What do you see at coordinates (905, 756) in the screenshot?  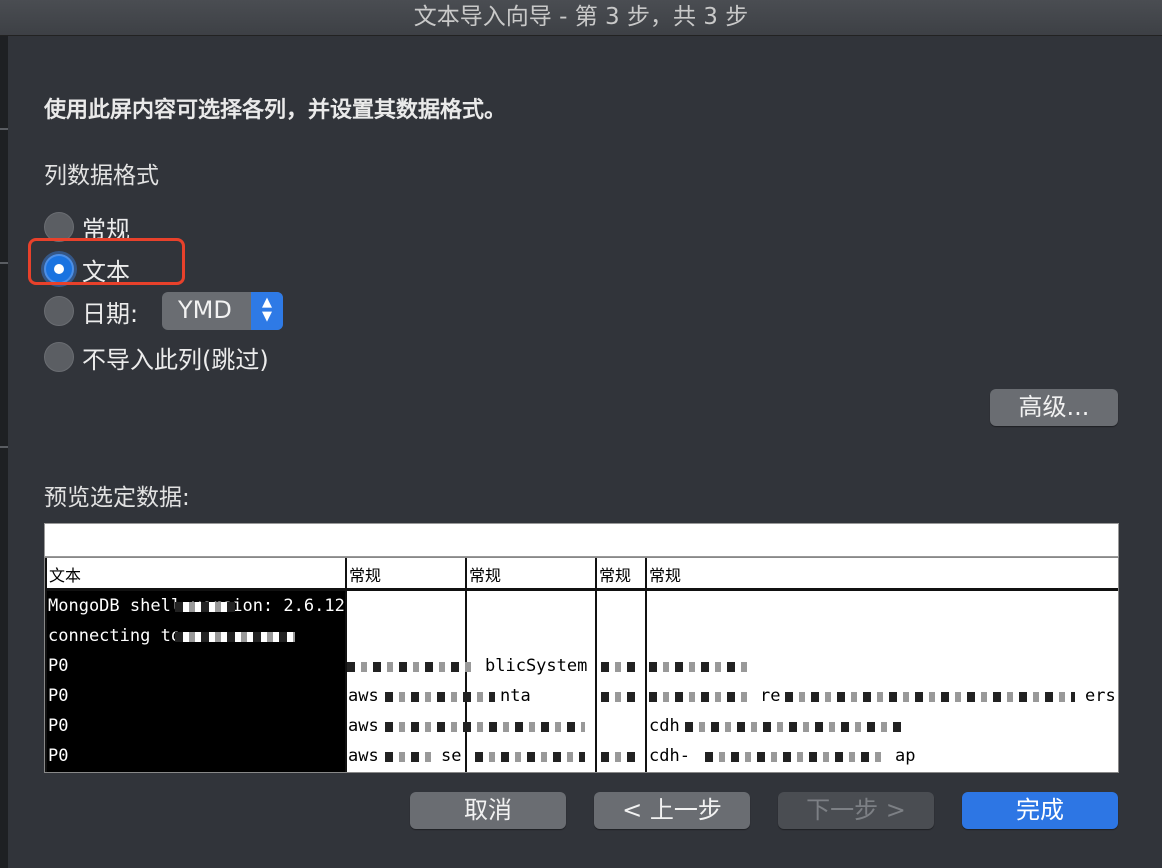 I see `table-cell: ap` at bounding box center [905, 756].